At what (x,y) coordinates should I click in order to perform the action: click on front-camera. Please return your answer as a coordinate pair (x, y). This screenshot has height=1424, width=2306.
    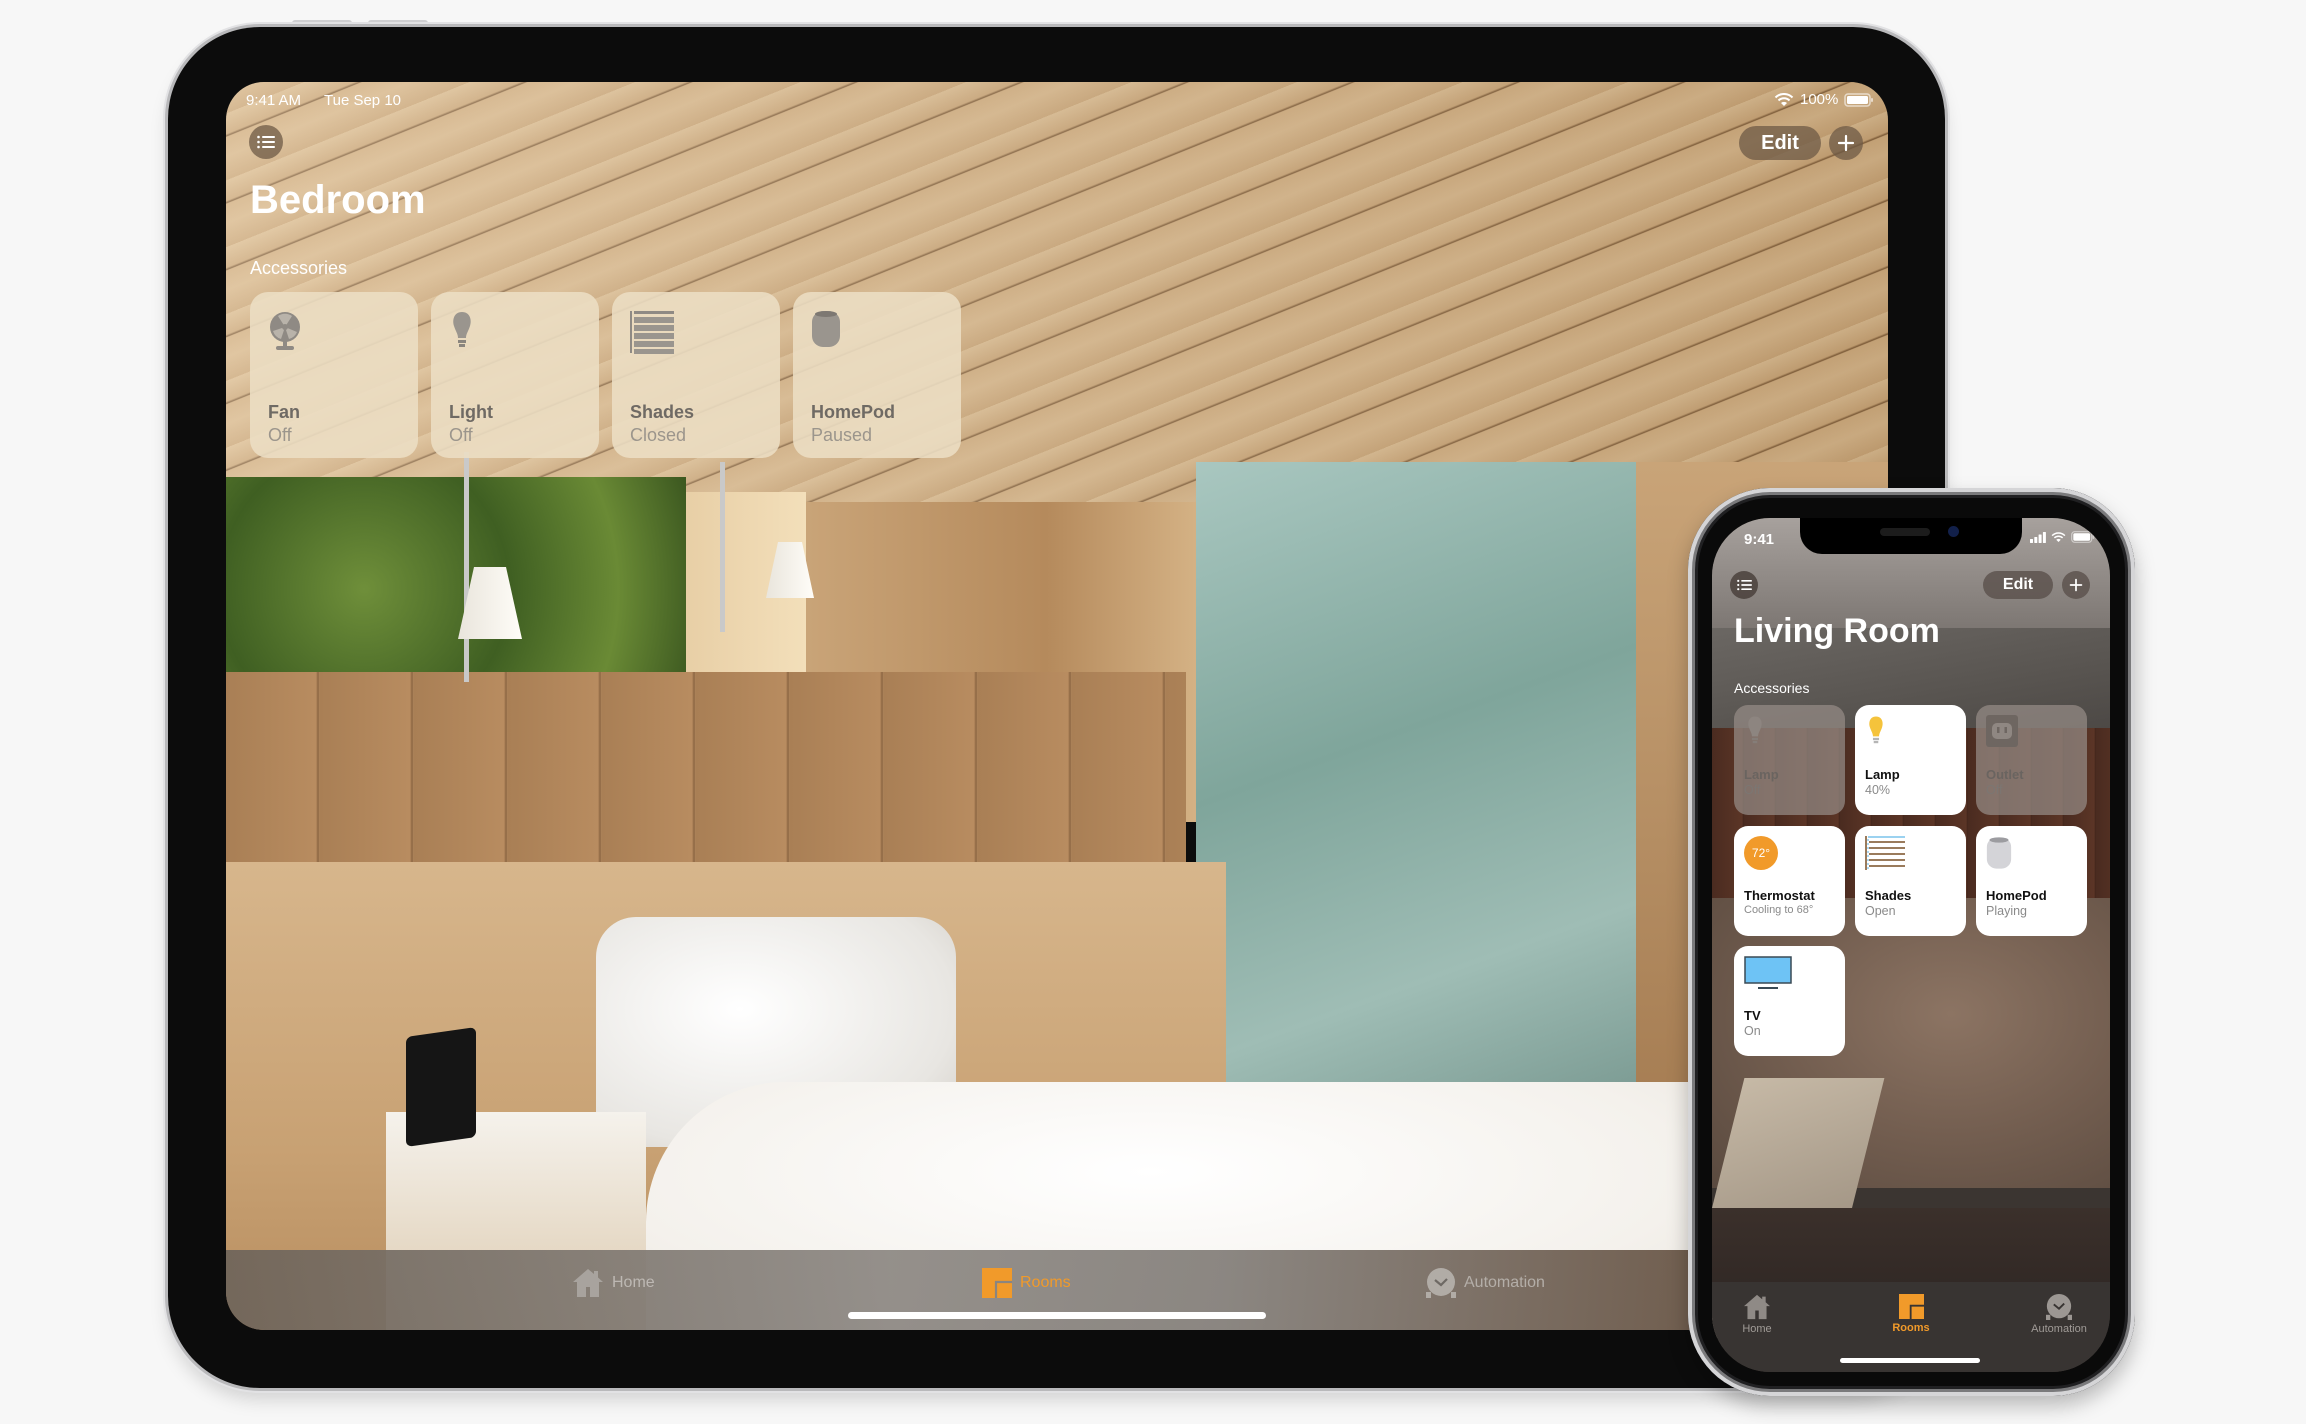
    Looking at the image, I should click on (1953, 531).